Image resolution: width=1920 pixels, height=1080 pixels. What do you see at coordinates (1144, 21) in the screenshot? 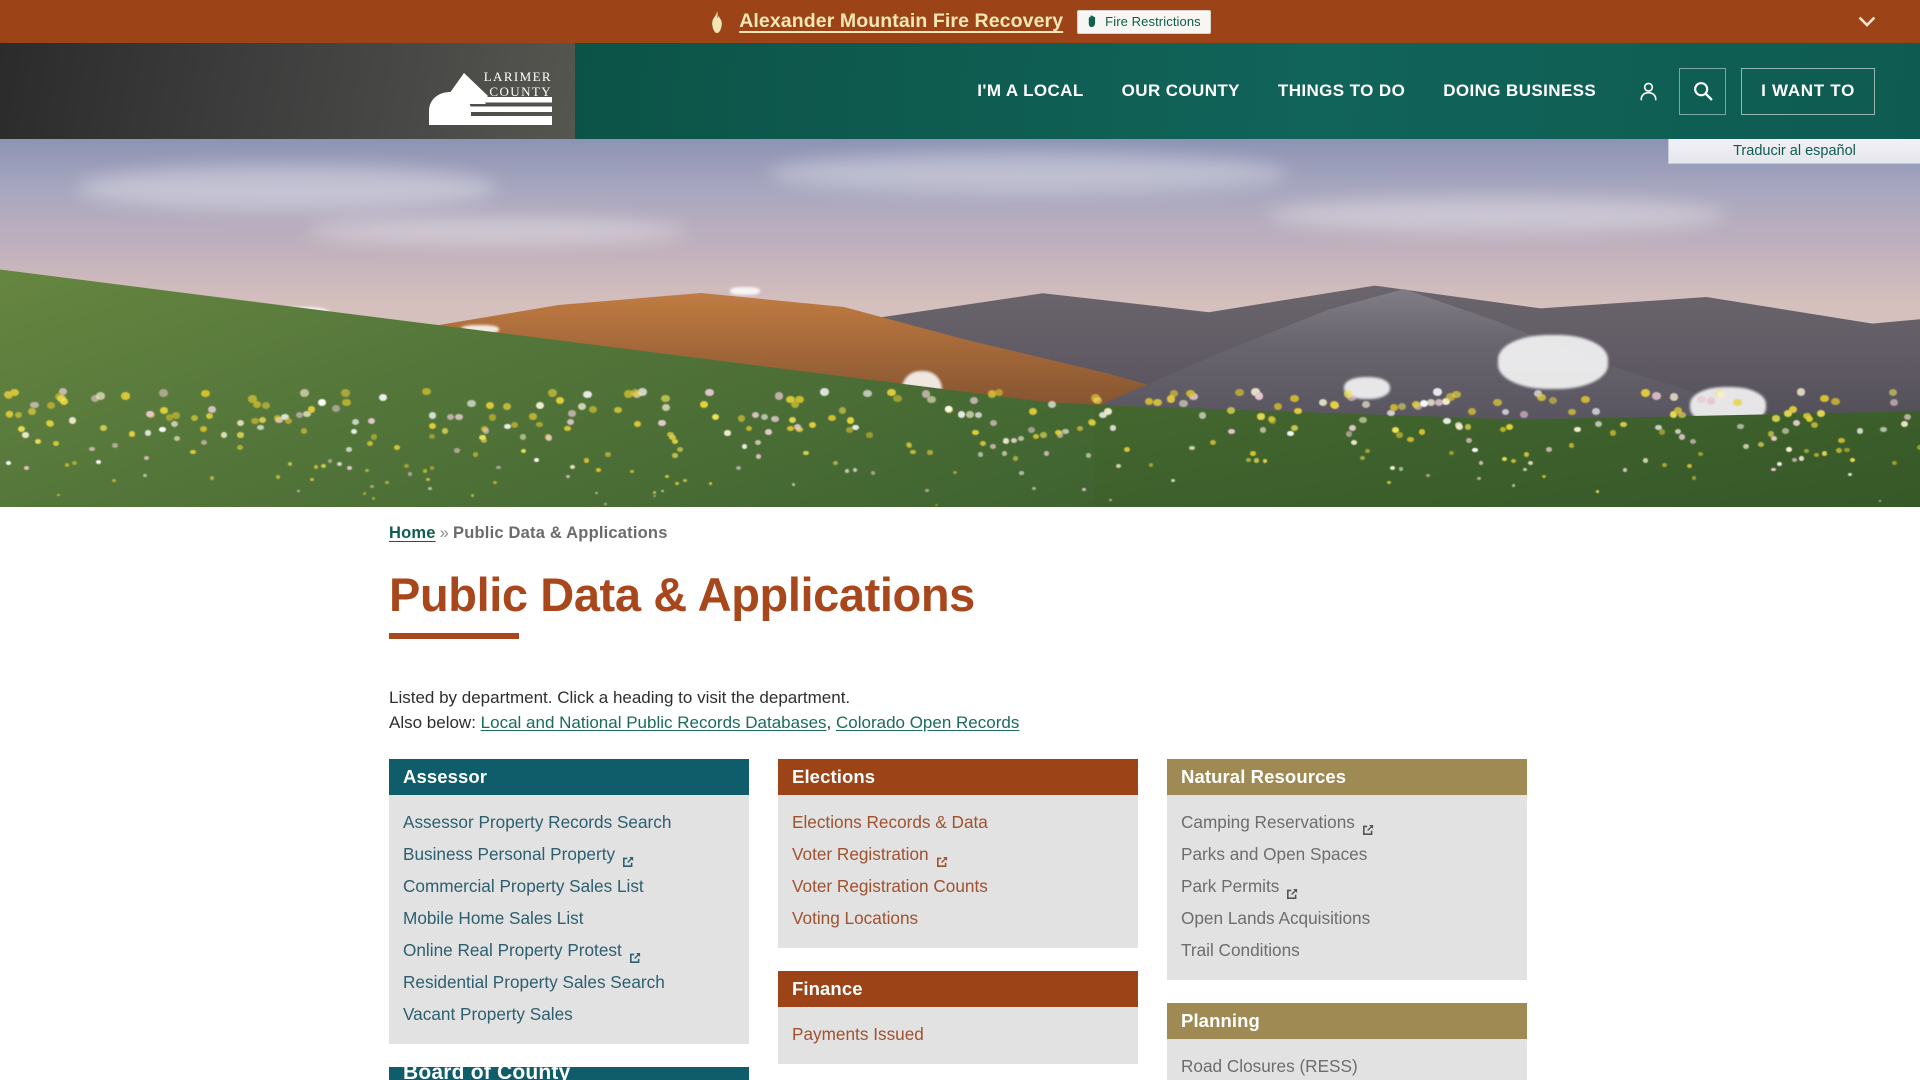
I see `fire-restrictions-badge: Fire Restrictions` at bounding box center [1144, 21].